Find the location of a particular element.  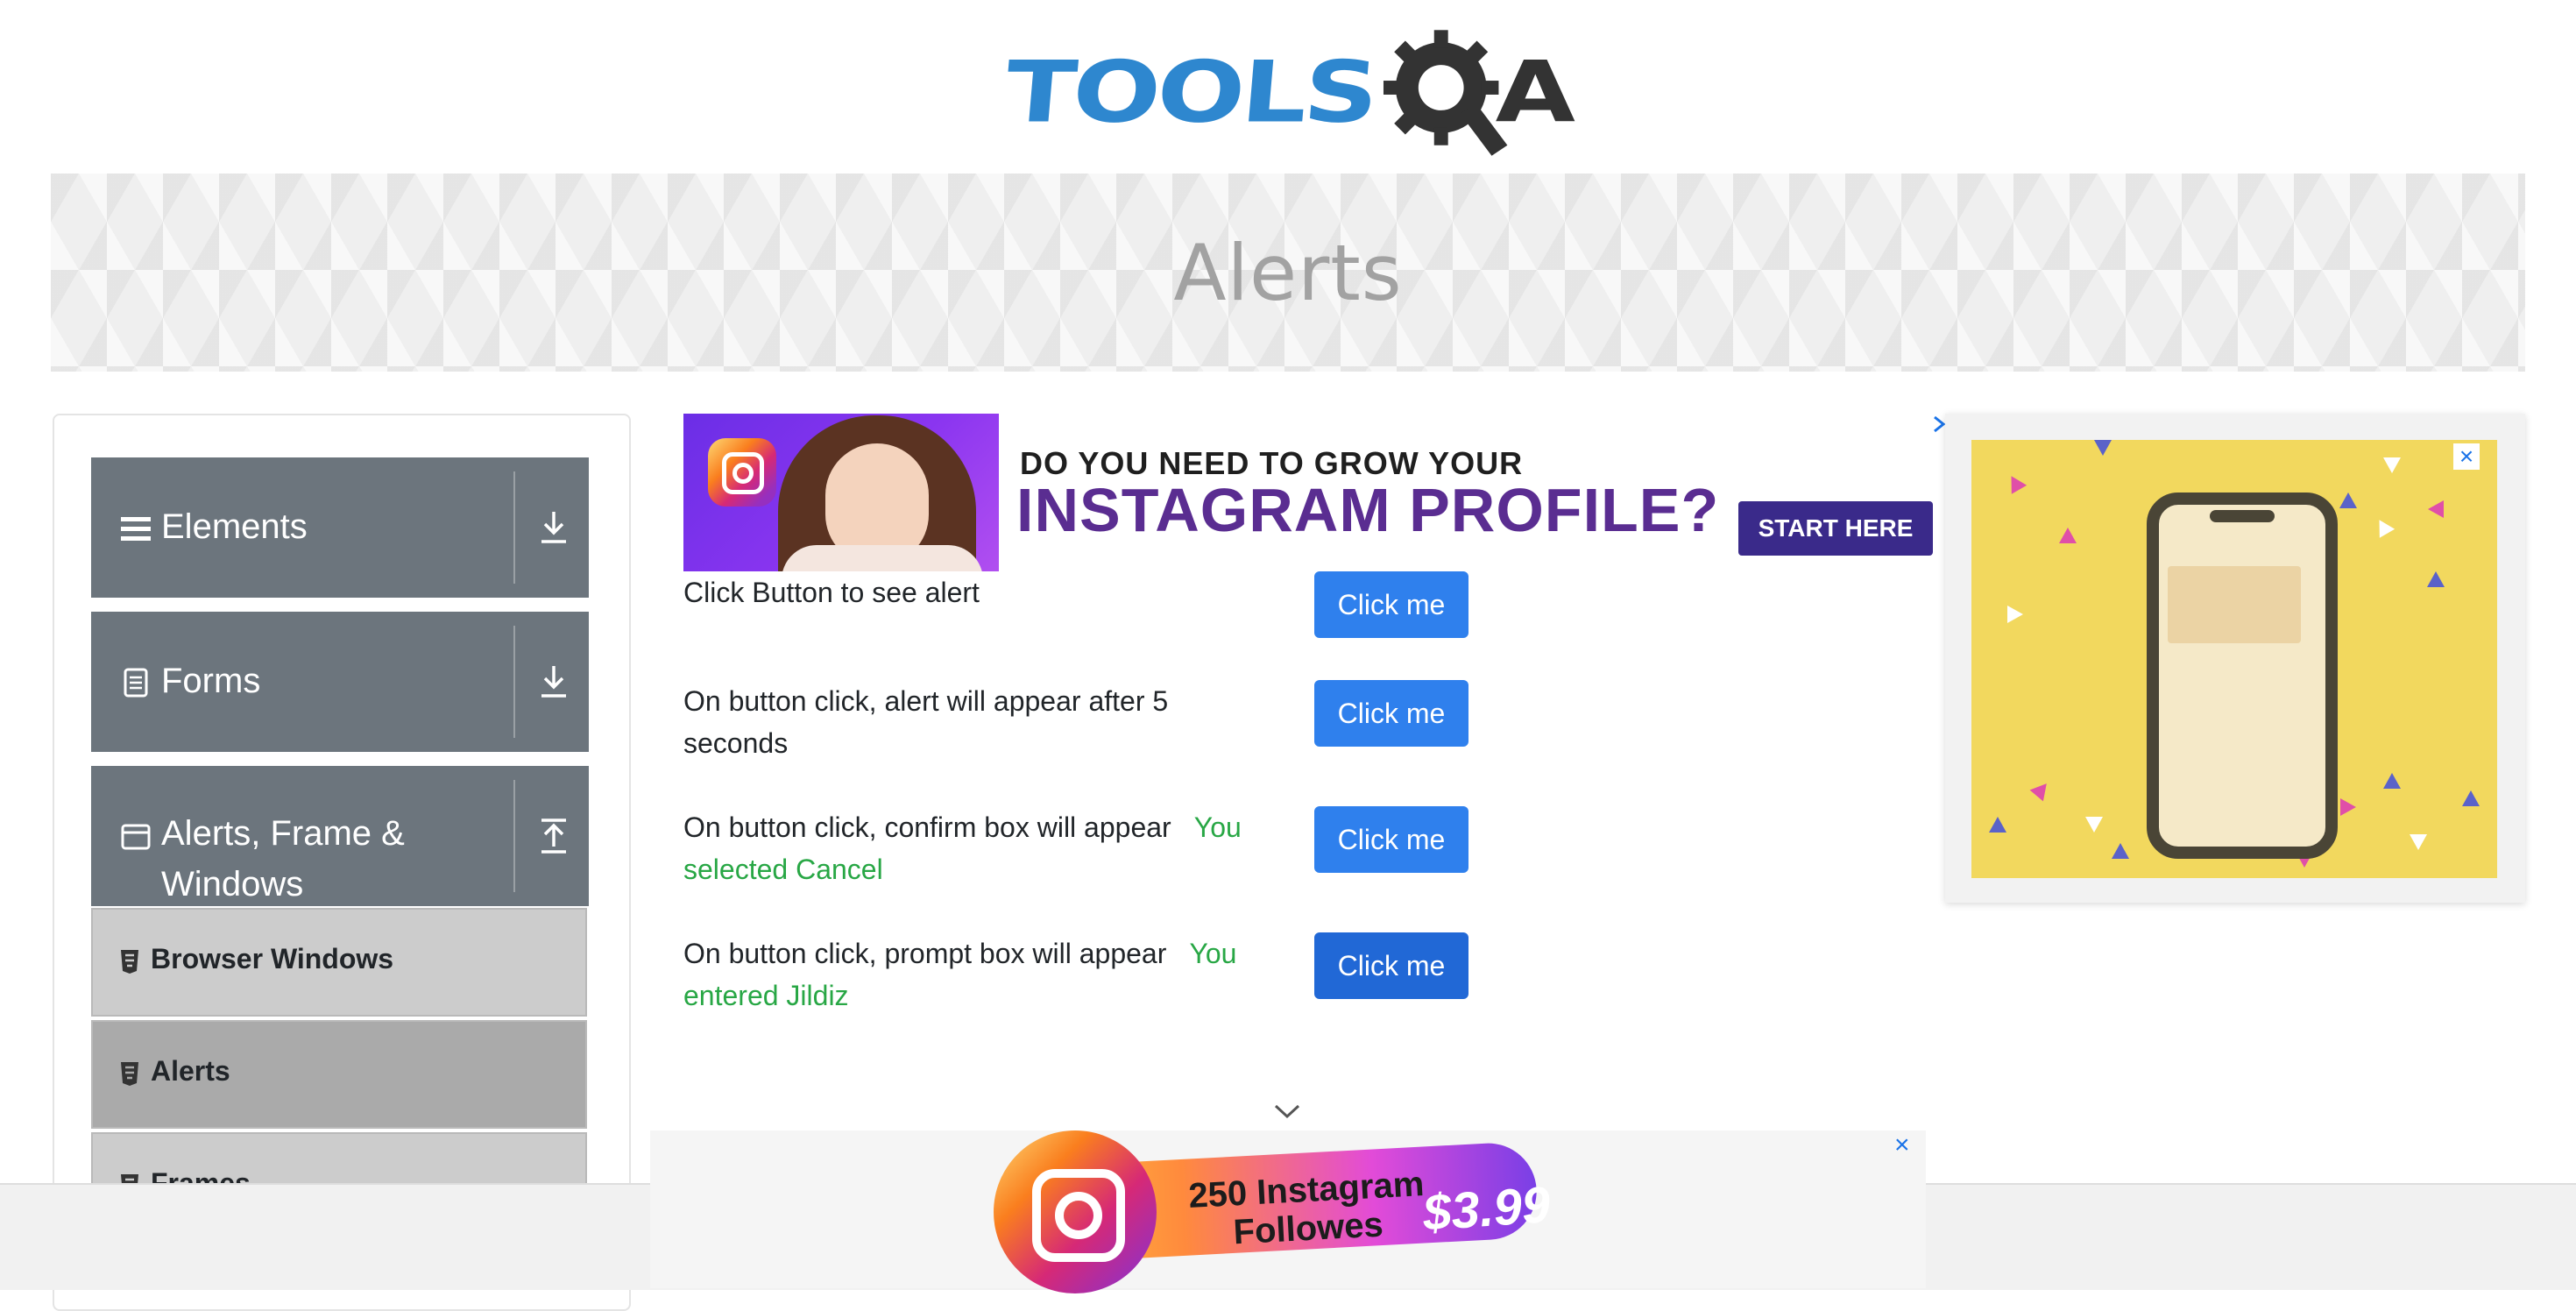

page-title: Alerts is located at coordinates (1288, 272).